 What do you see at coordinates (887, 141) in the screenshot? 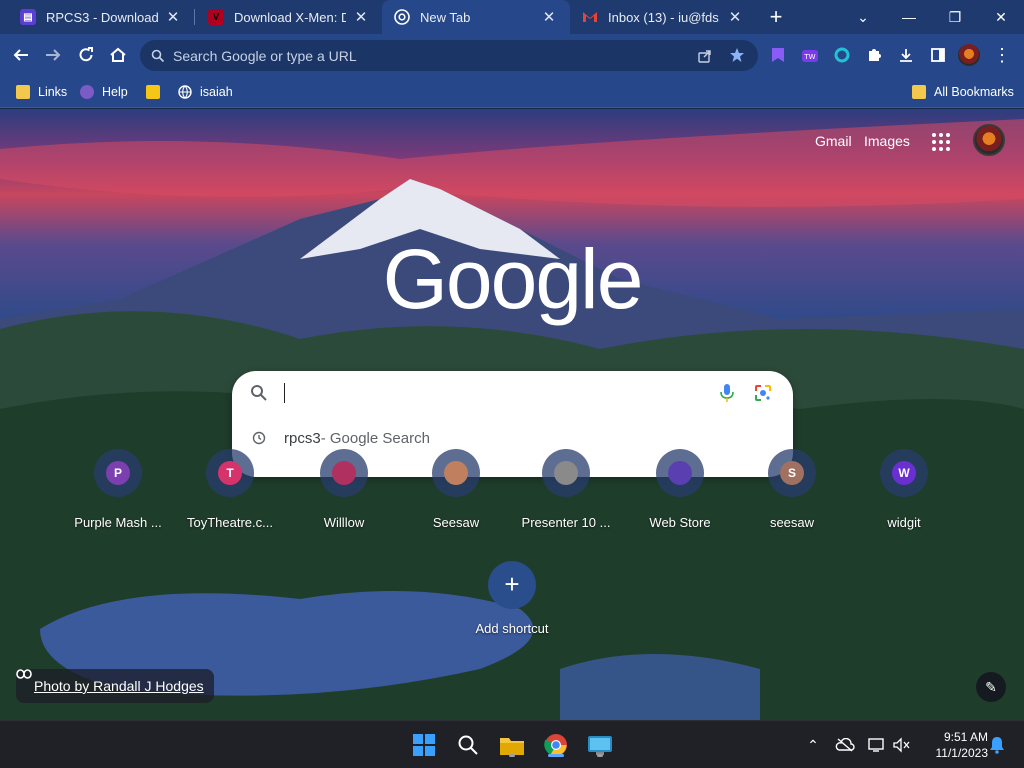
I see `images-link: Images` at bounding box center [887, 141].